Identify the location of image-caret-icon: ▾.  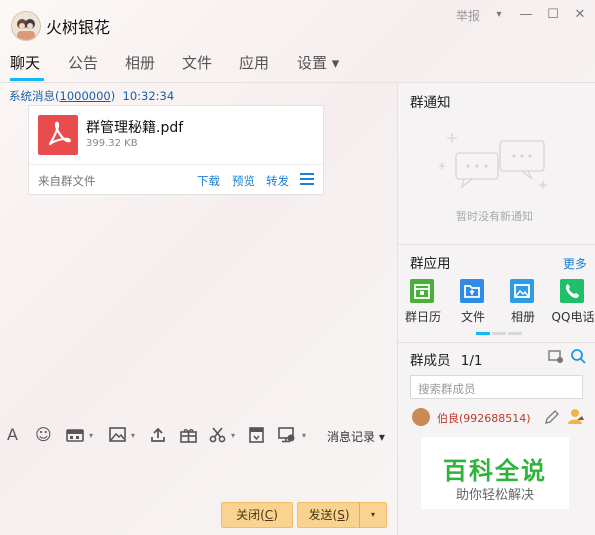
(133, 435).